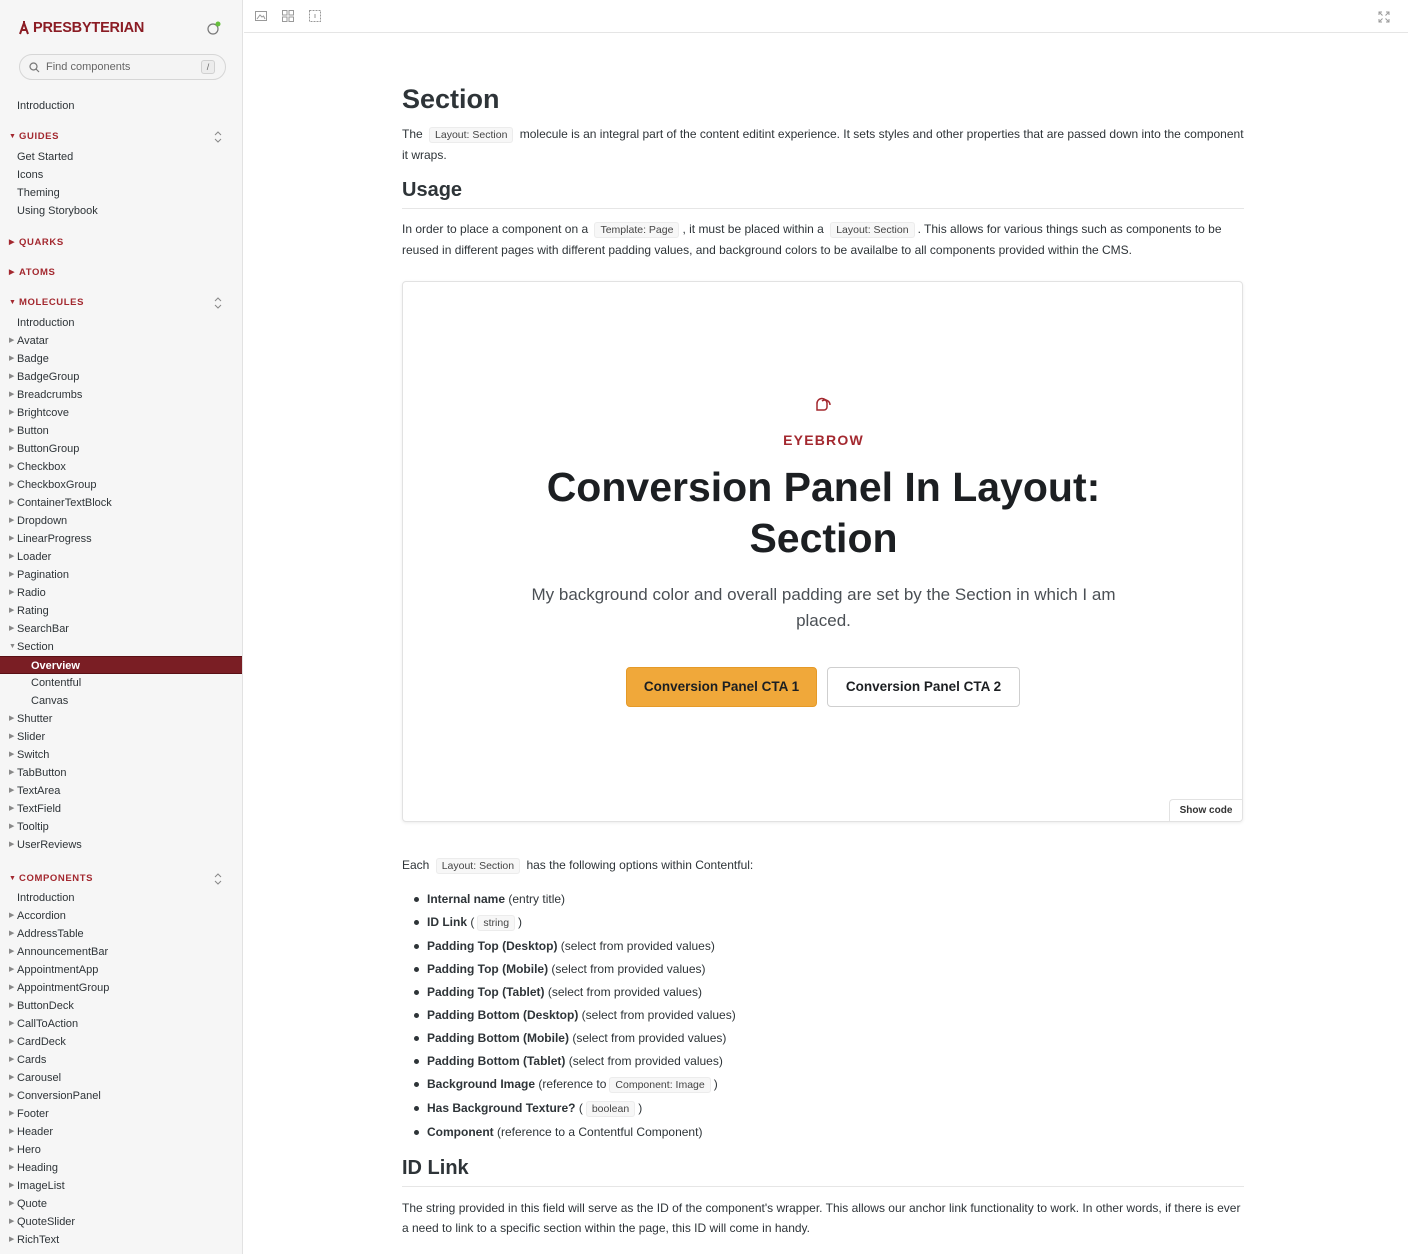 The height and width of the screenshot is (1254, 1408). What do you see at coordinates (121, 701) in the screenshot?
I see `nav-item-canvas: Canvas` at bounding box center [121, 701].